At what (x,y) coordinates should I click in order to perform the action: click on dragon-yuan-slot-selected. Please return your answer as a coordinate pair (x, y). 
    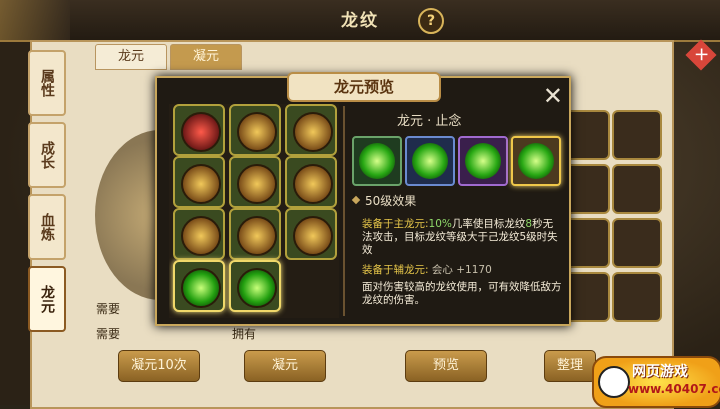
    Looking at the image, I should click on (199, 286).